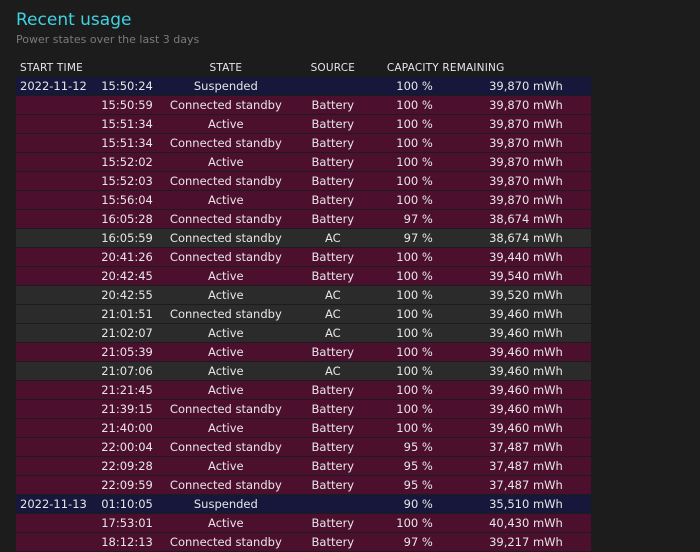 The width and height of the screenshot is (700, 552). Describe the element at coordinates (514, 542) in the screenshot. I see `row-capacity: 39,217 mWh` at that location.